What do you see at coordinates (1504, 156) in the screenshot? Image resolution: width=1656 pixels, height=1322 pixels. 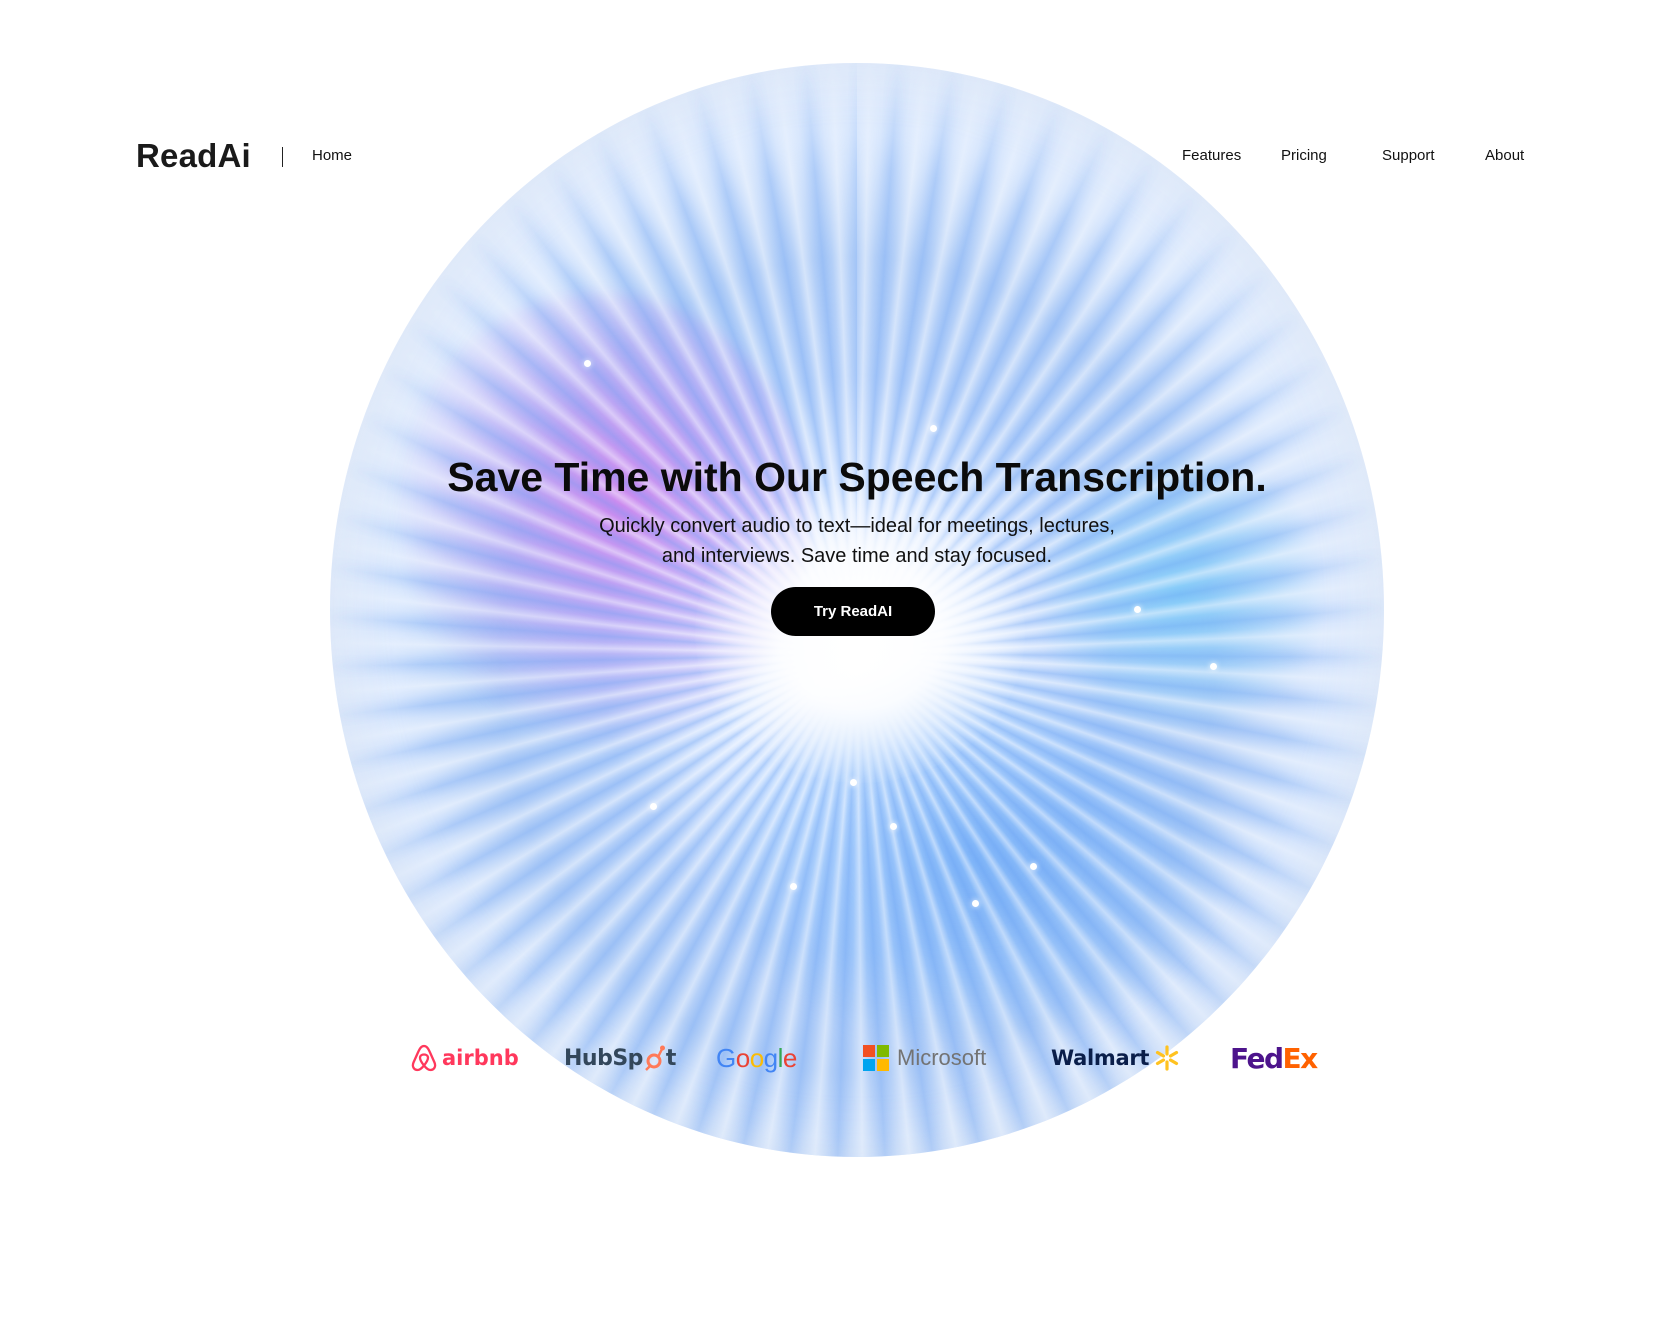 I see `nav-link-about: About` at bounding box center [1504, 156].